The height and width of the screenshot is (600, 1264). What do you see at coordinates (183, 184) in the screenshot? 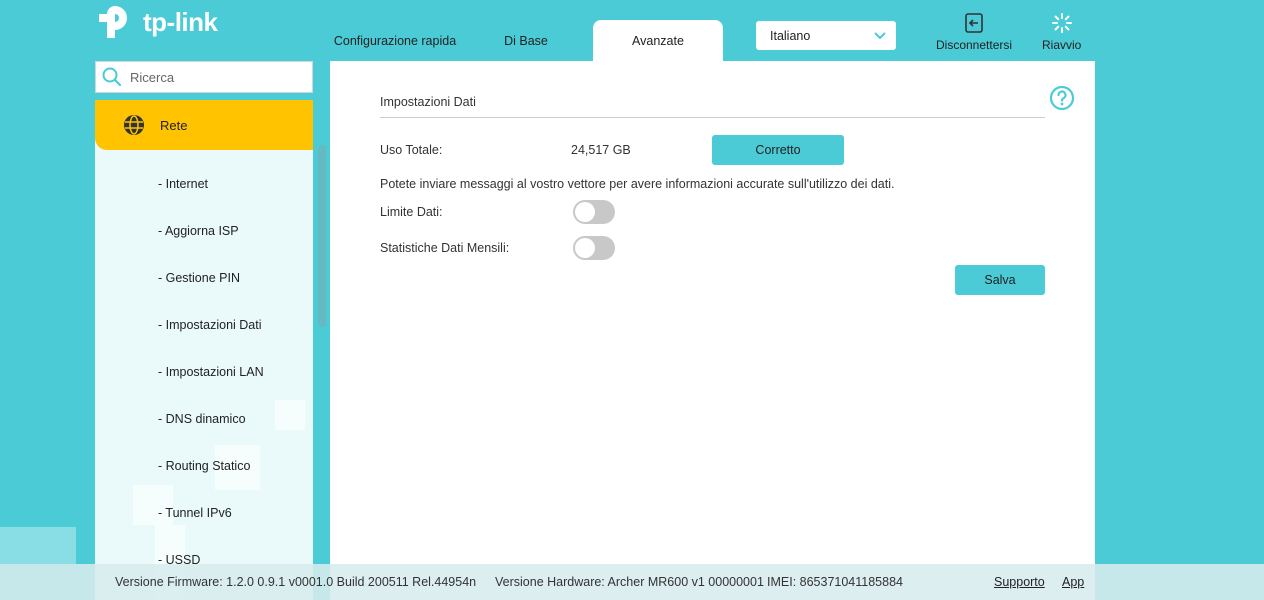
I see `sidebar-item-internet: - Internet` at bounding box center [183, 184].